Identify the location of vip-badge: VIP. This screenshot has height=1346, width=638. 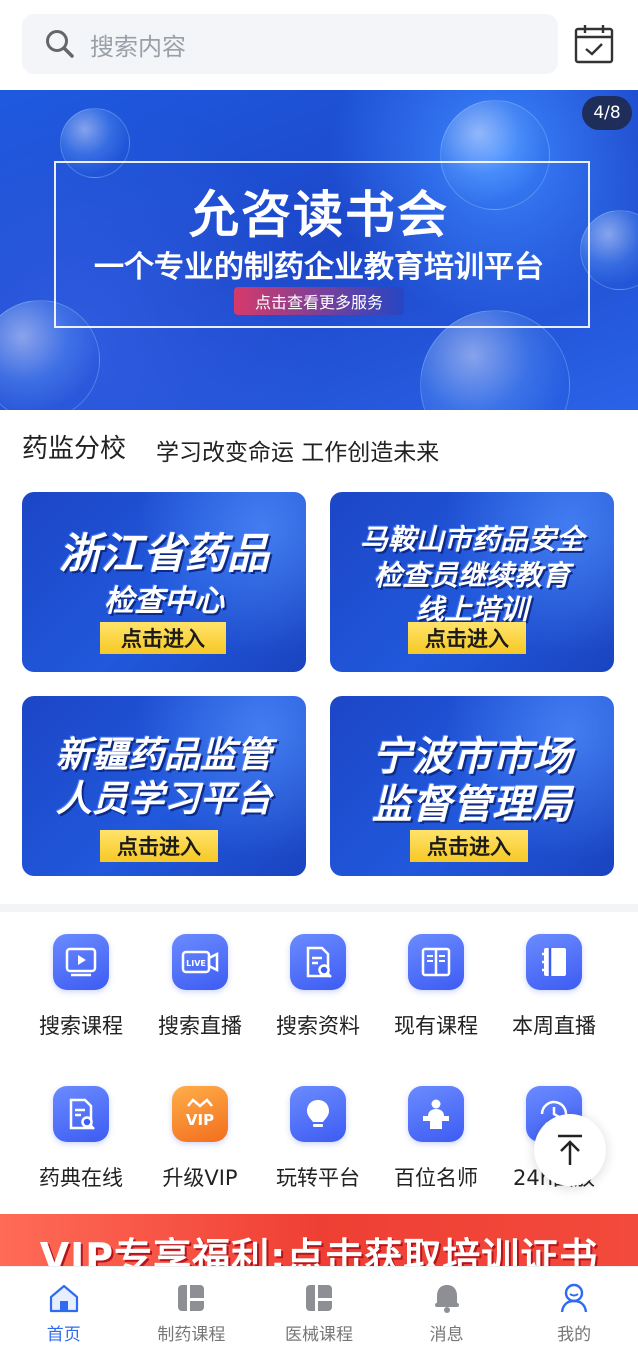
(200, 1120).